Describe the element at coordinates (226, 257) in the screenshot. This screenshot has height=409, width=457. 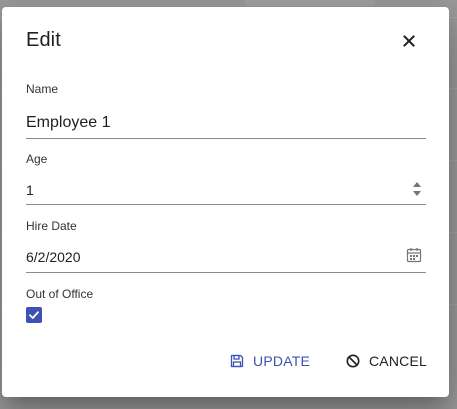
I see `hire-date-input` at that location.